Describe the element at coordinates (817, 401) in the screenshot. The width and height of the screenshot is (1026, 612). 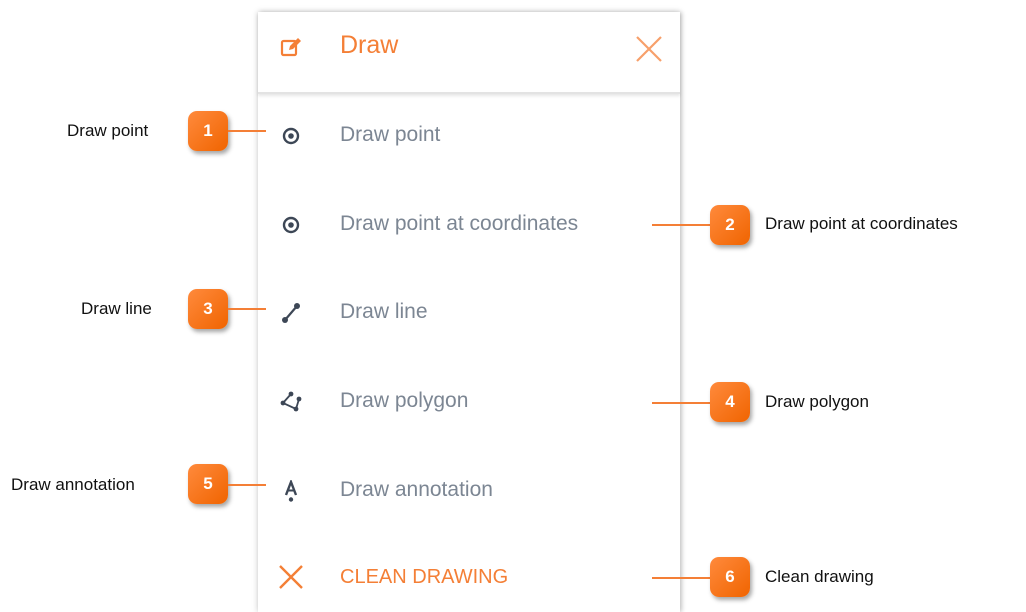
I see `callout-label-4: Draw polygon` at that location.